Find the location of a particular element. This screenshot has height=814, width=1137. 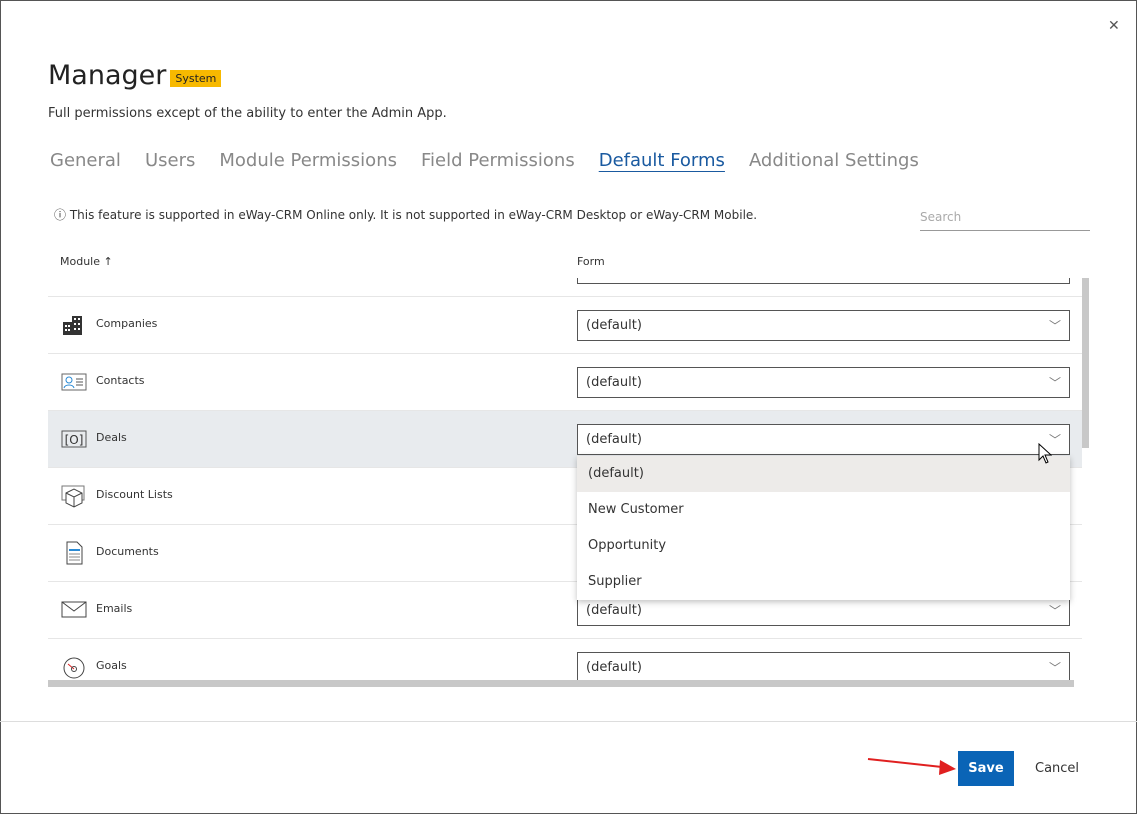

annotation-arrow-icon is located at coordinates (911, 766).